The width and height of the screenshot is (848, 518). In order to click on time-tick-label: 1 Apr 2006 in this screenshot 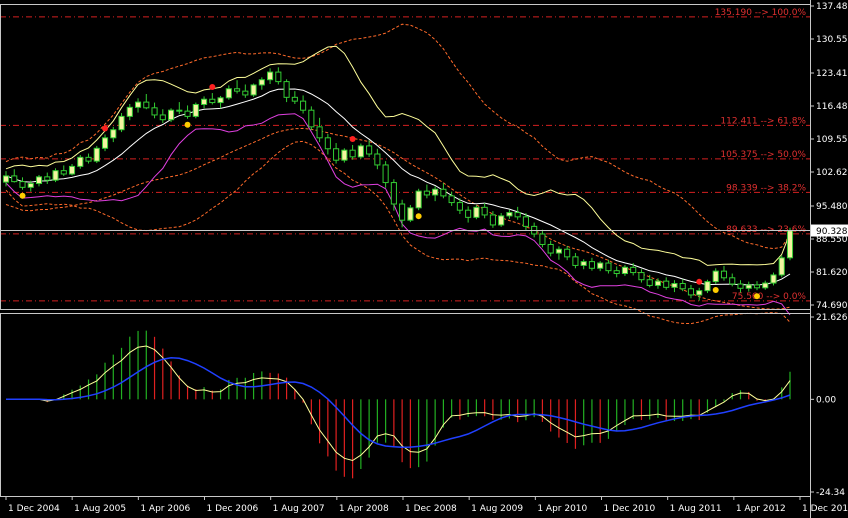, I will do `click(165, 509)`.